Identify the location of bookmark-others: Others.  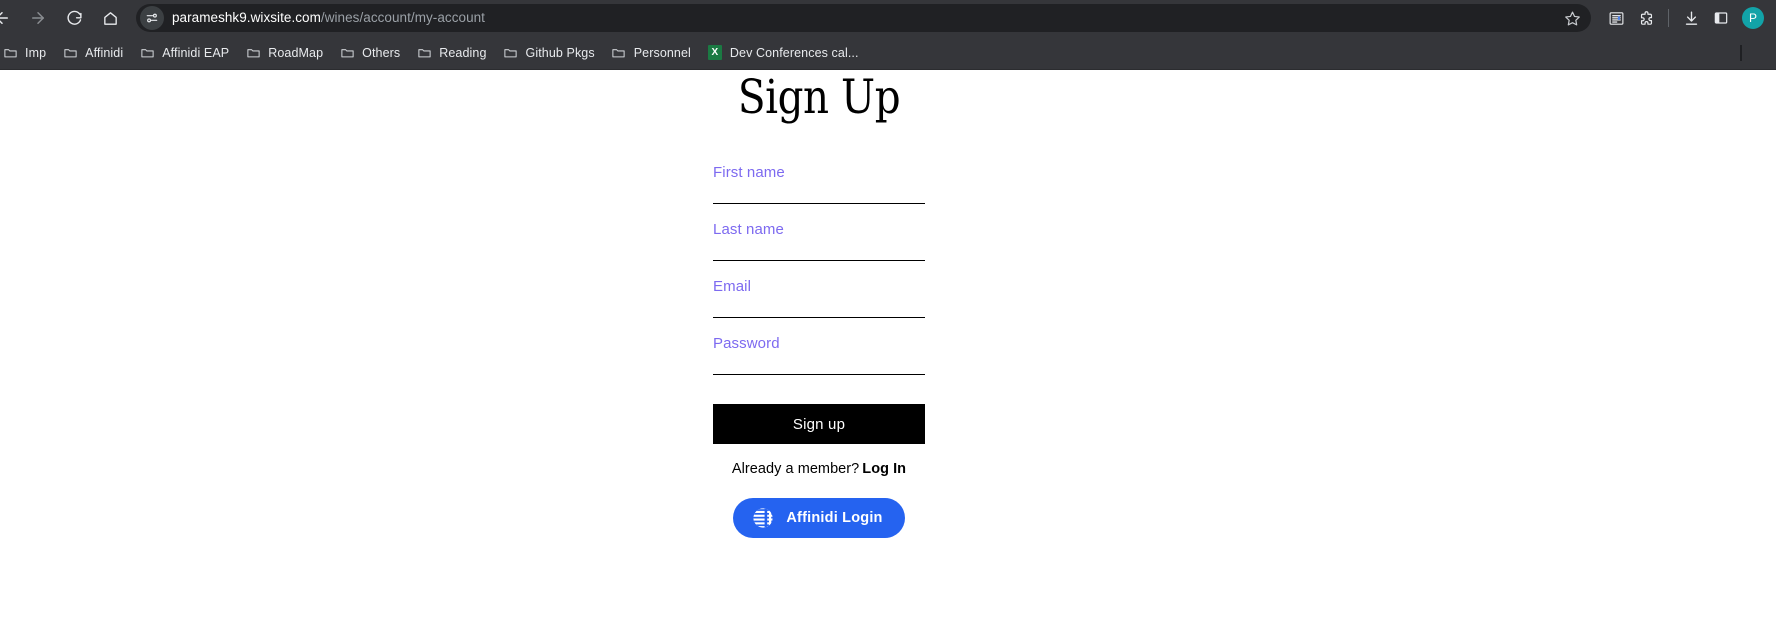
(369, 53).